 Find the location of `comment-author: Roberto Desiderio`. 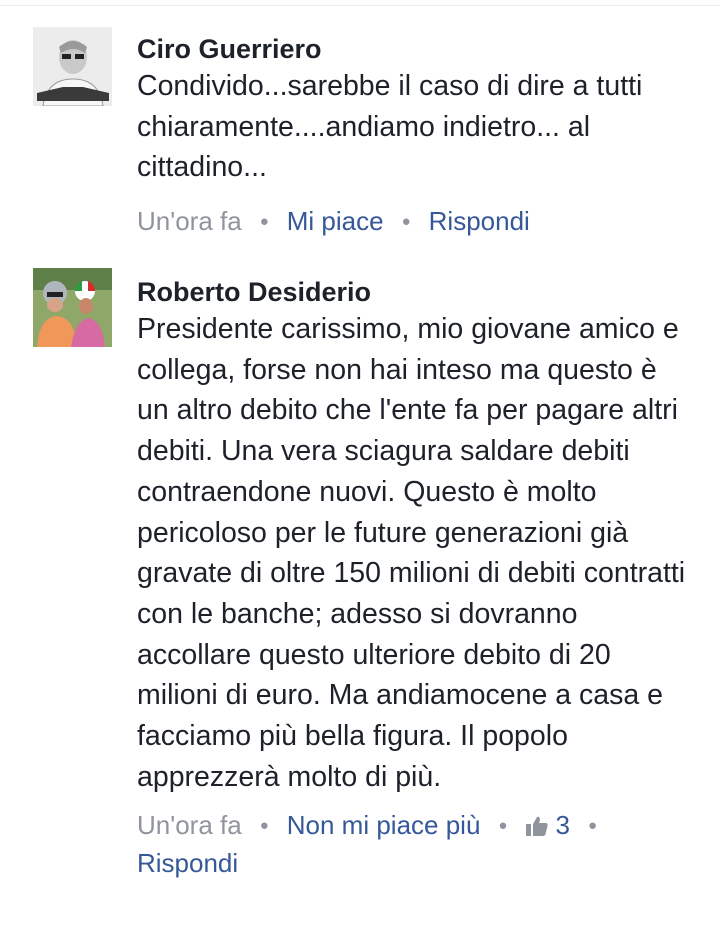

comment-author: Roberto Desiderio is located at coordinates (417, 292).